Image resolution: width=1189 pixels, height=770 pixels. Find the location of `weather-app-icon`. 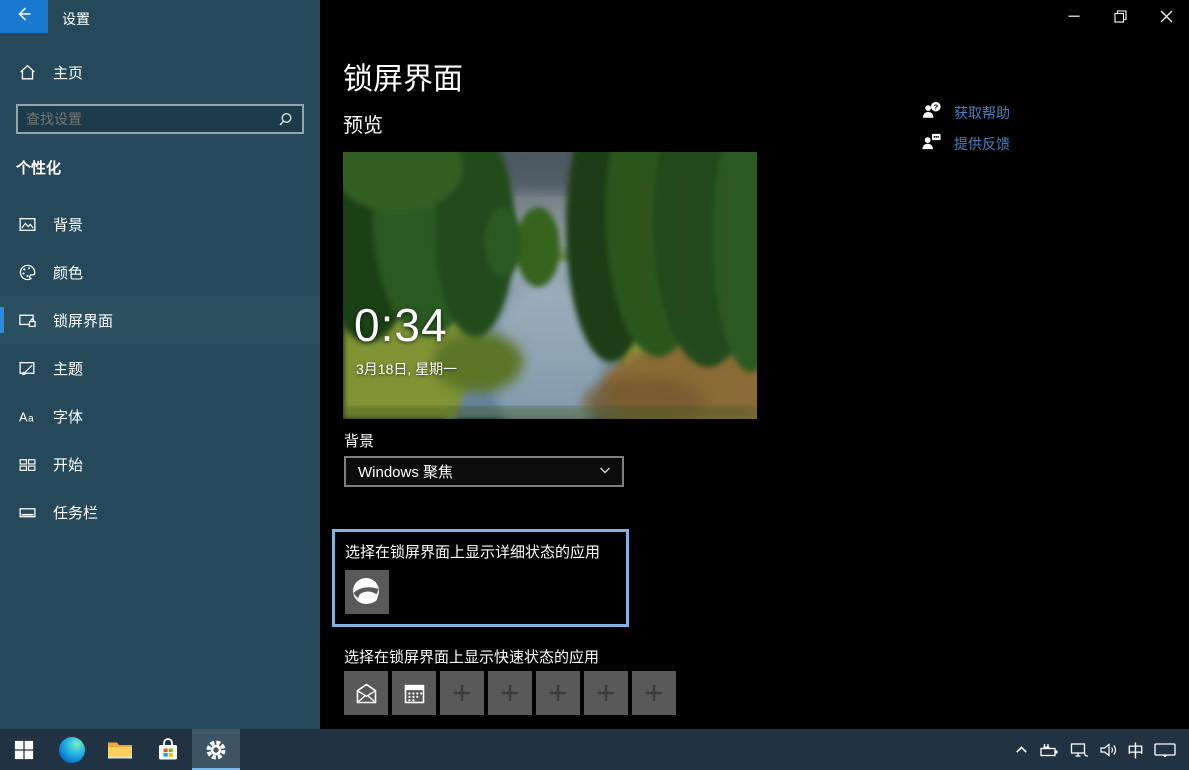

weather-app-icon is located at coordinates (366, 591).